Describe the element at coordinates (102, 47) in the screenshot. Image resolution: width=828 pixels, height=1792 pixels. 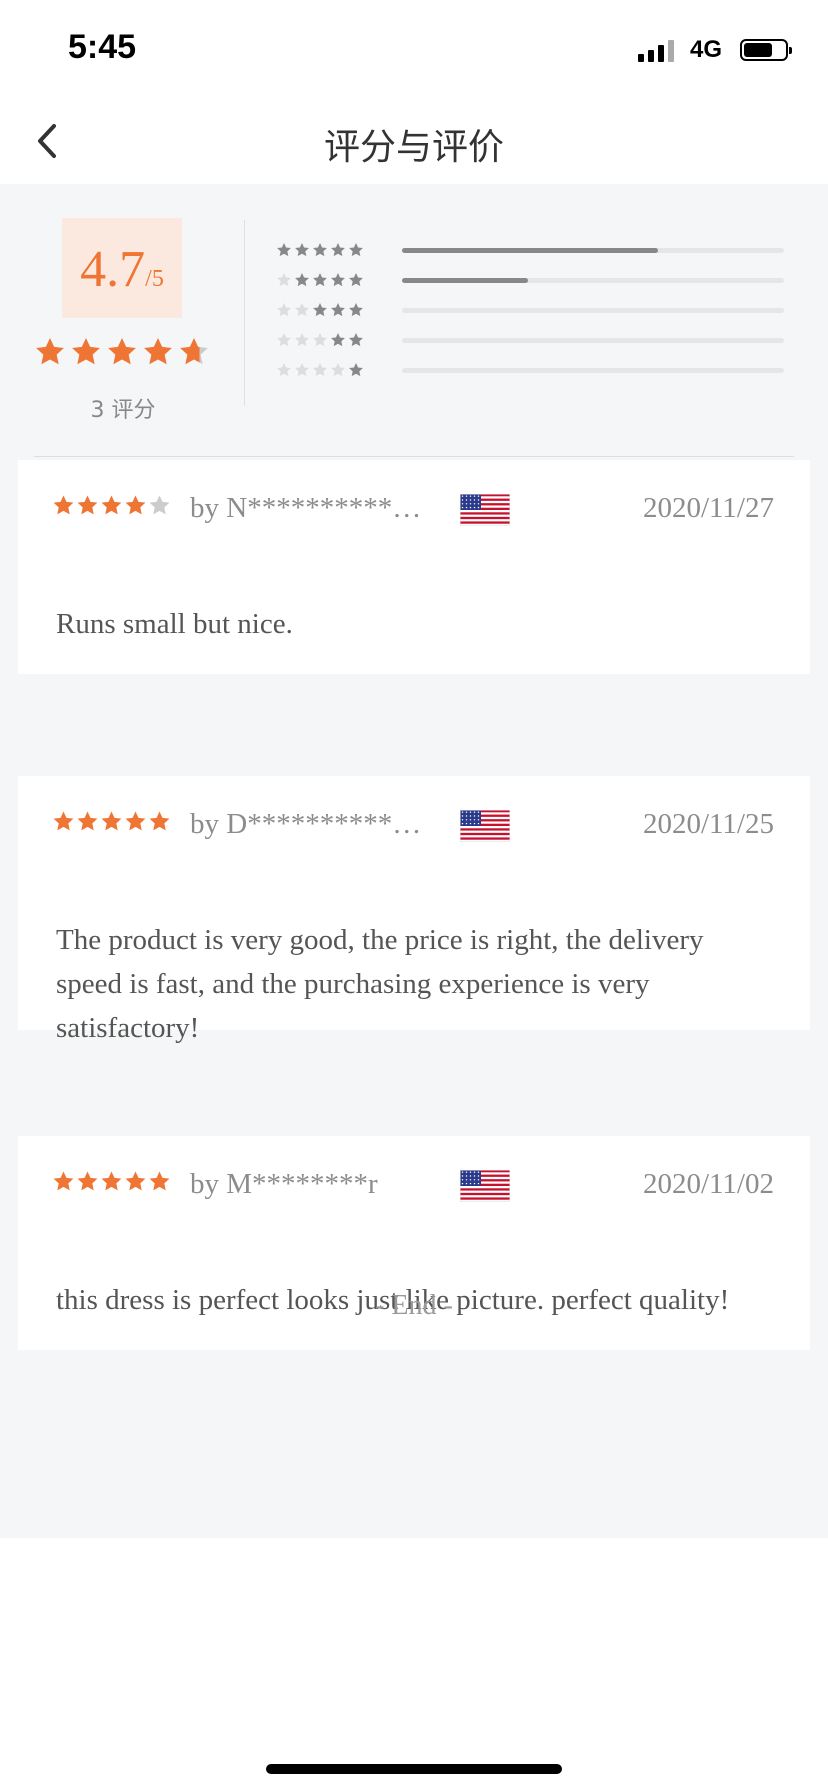
I see `status-time: 5:45` at that location.